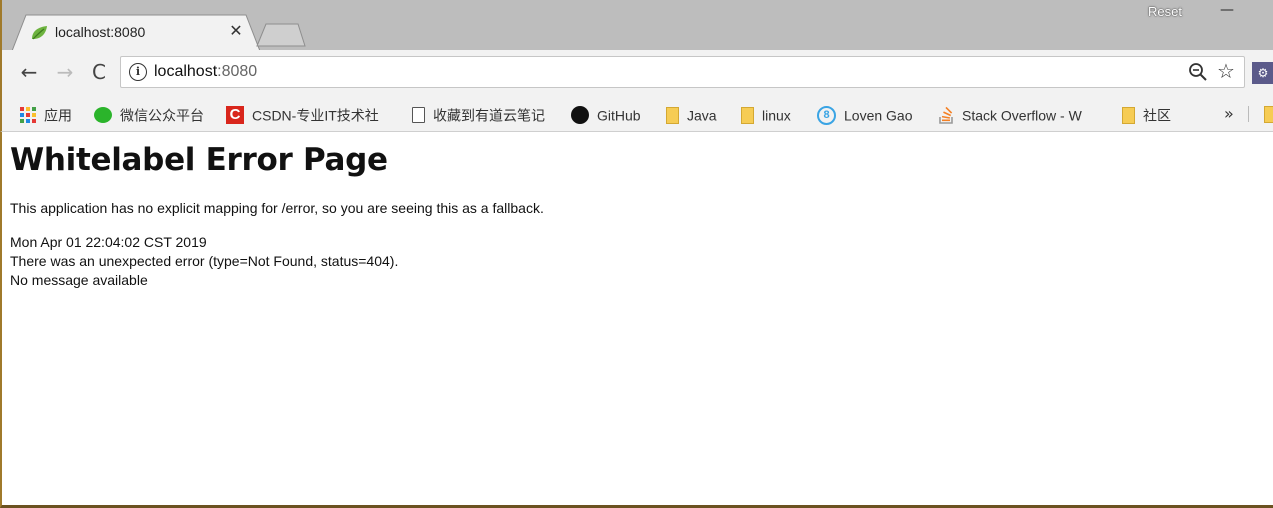 The height and width of the screenshot is (508, 1273). I want to click on bookmark-wechat: 微信公众平台, so click(149, 114).